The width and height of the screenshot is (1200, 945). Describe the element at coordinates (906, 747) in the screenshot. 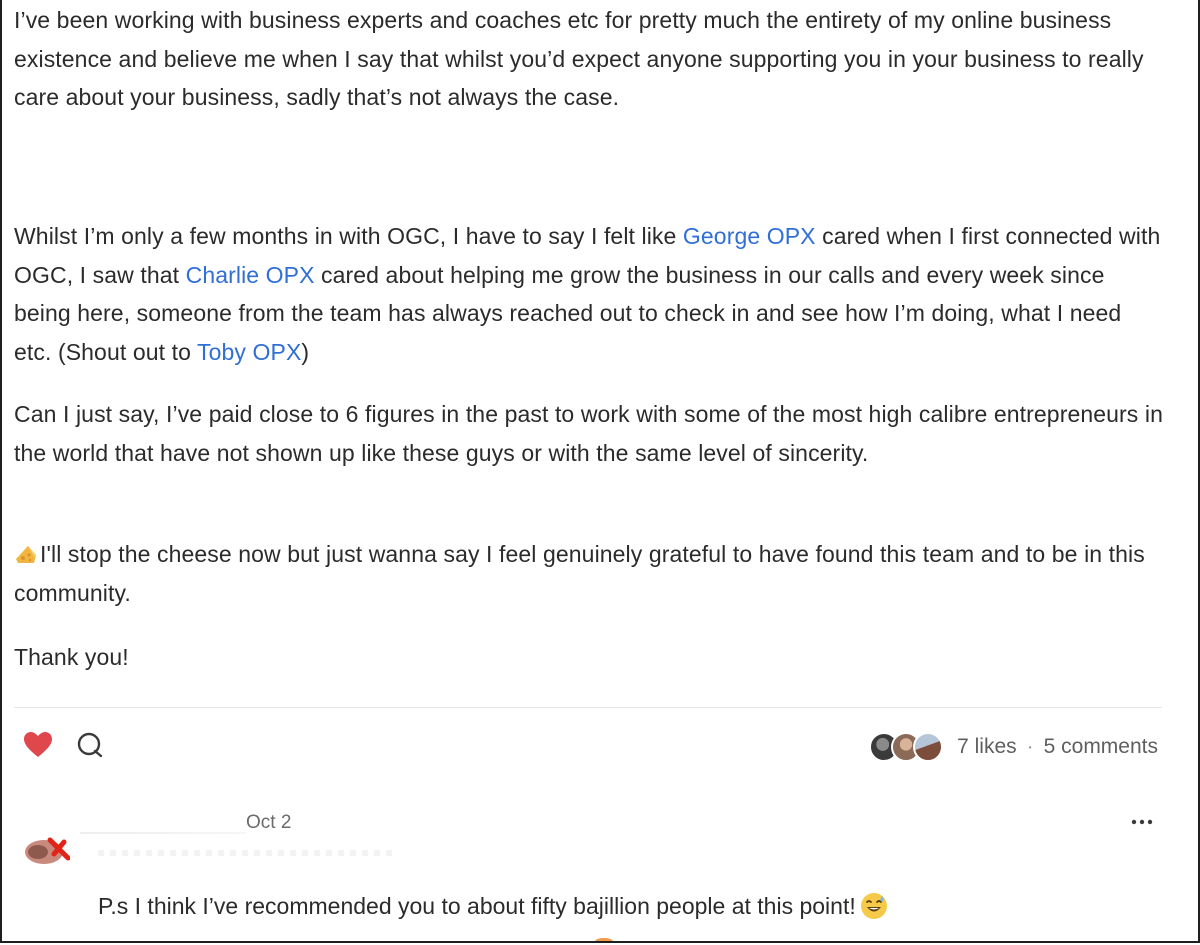

I see `liker-avatars` at that location.